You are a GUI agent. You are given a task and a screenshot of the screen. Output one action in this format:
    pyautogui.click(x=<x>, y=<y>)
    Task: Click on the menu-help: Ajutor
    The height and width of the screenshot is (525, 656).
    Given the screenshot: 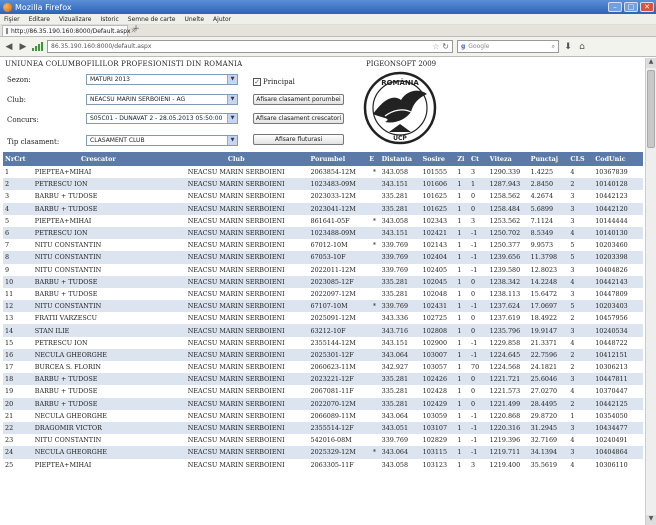 What is the action you would take?
    pyautogui.click(x=222, y=19)
    